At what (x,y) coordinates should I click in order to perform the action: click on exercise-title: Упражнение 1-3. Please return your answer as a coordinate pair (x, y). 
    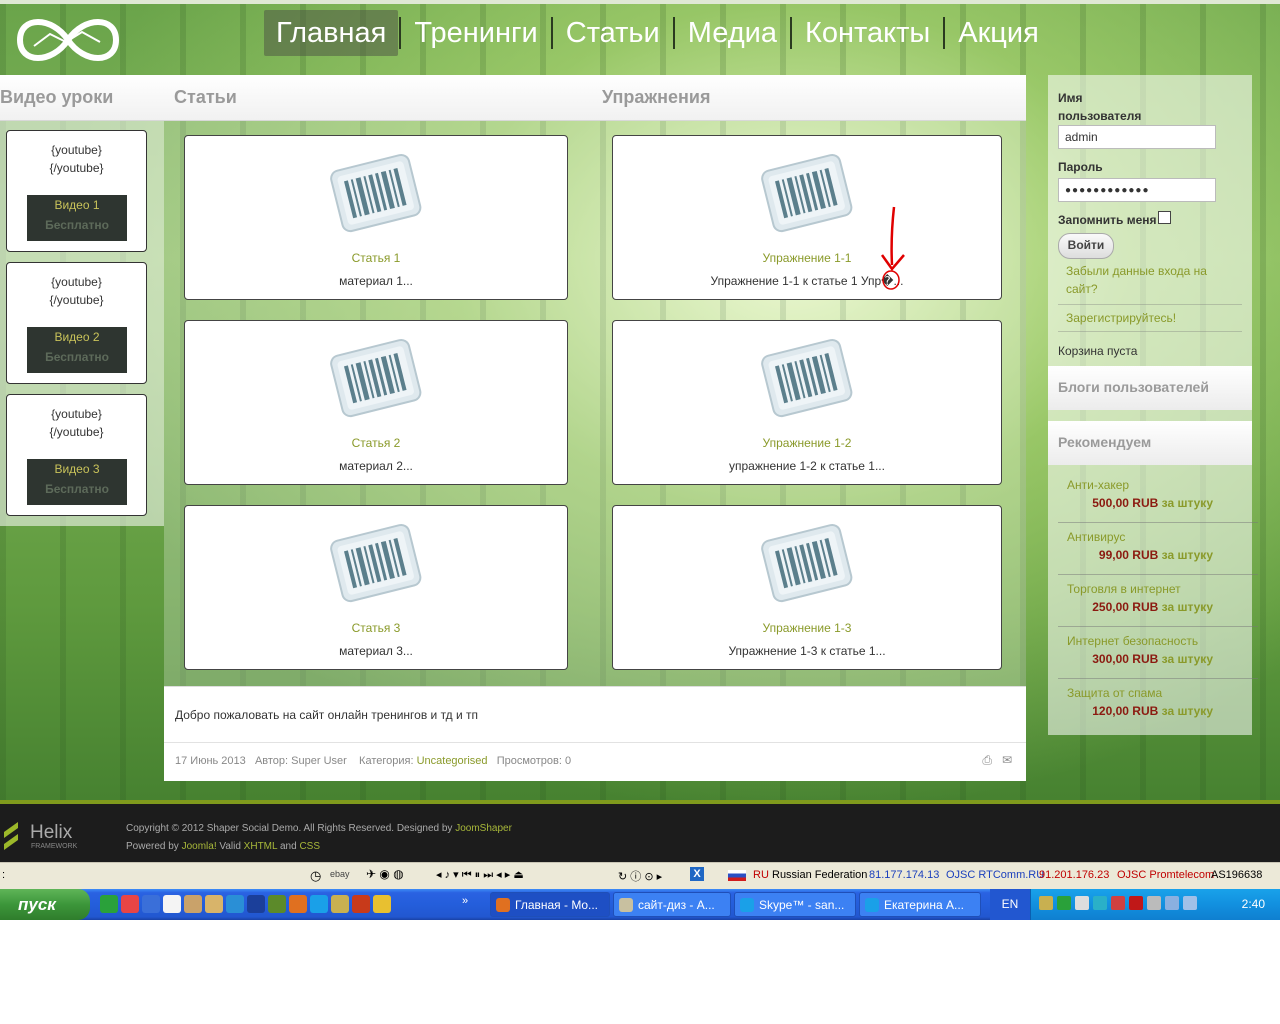
    Looking at the image, I should click on (807, 628).